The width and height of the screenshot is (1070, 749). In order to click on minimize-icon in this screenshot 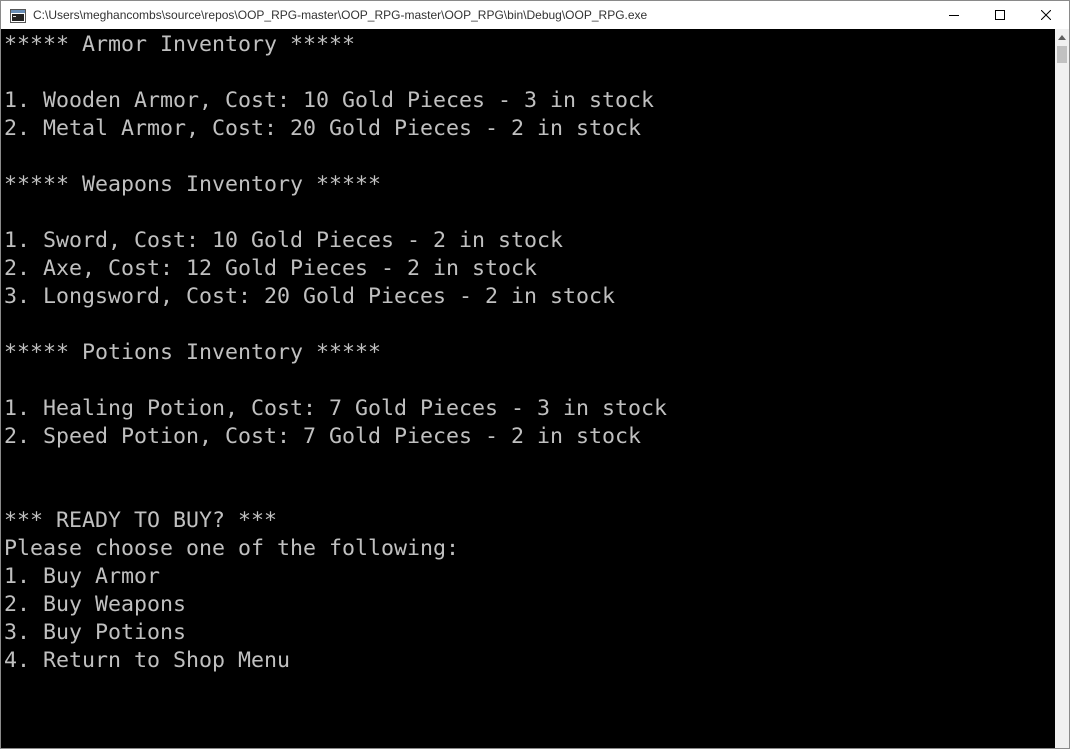, I will do `click(954, 15)`.